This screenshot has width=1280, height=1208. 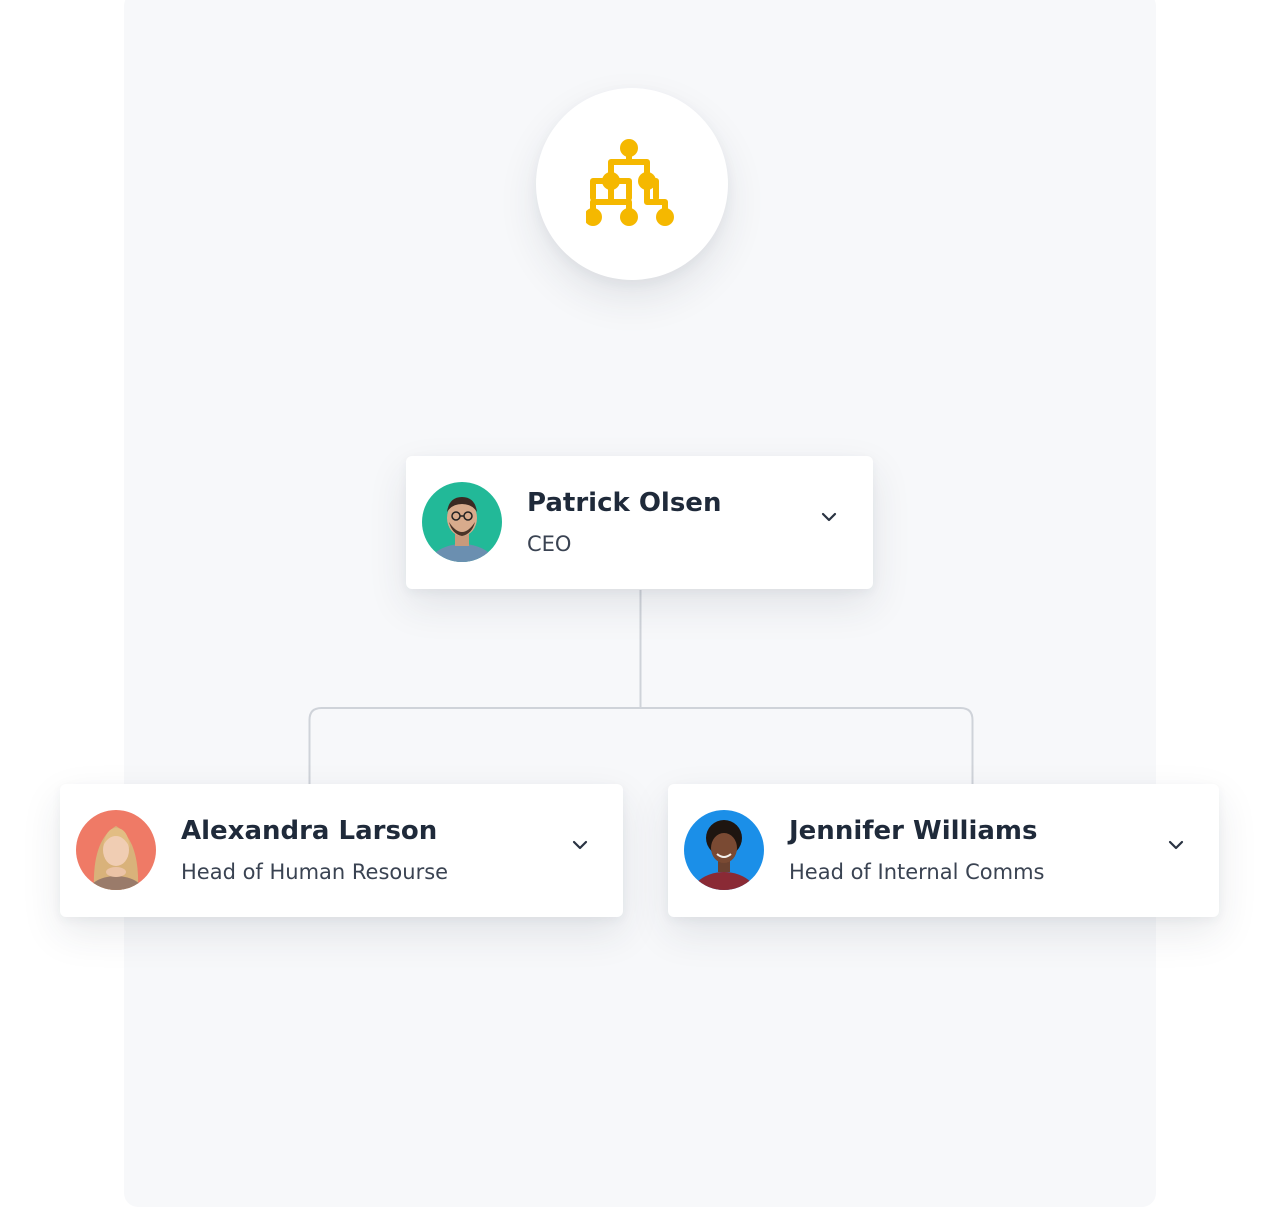 I want to click on employee-card-comms: Jennifer Williams Head of Internal Comms, so click(x=943, y=850).